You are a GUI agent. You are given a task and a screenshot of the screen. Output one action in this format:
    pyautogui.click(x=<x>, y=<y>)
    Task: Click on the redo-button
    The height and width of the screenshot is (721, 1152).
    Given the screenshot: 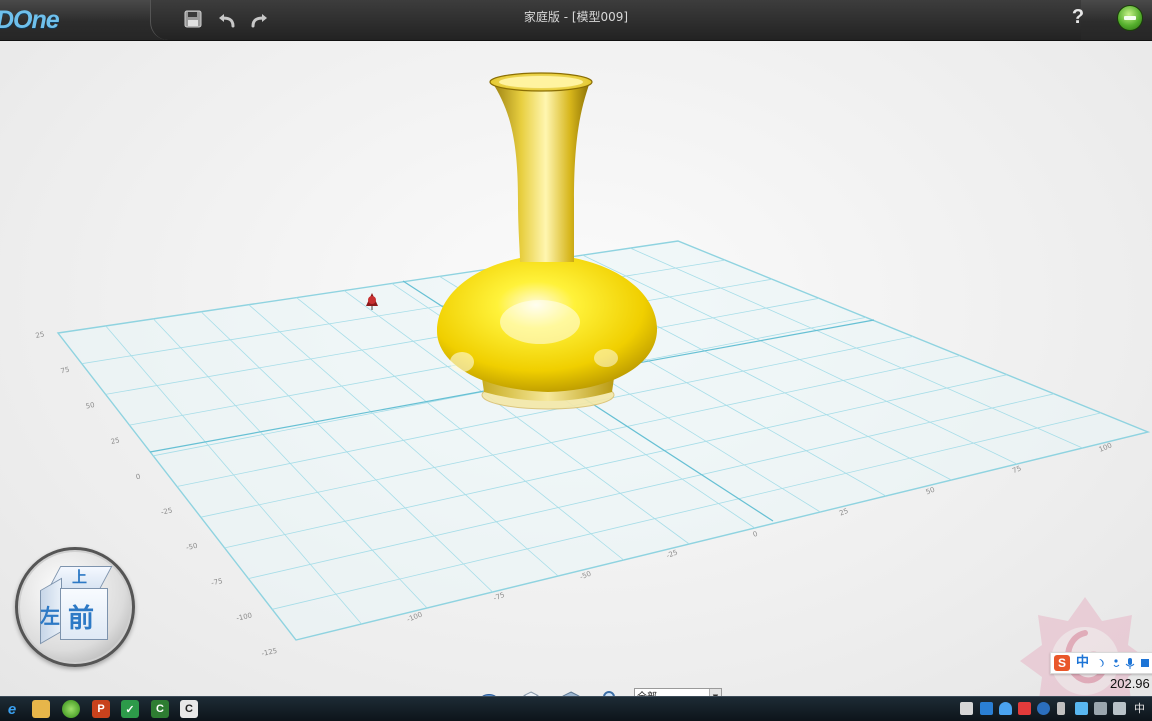 What is the action you would take?
    pyautogui.click(x=259, y=19)
    